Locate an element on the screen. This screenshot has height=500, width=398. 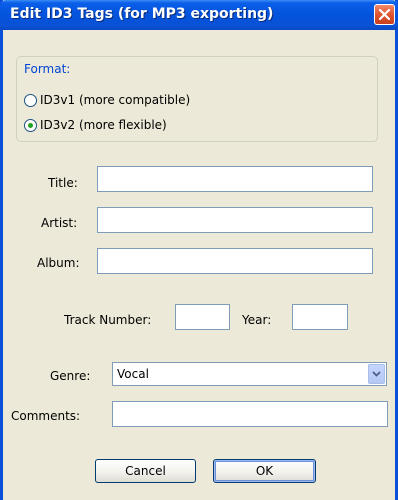
genre-value: Vocal is located at coordinates (133, 374).